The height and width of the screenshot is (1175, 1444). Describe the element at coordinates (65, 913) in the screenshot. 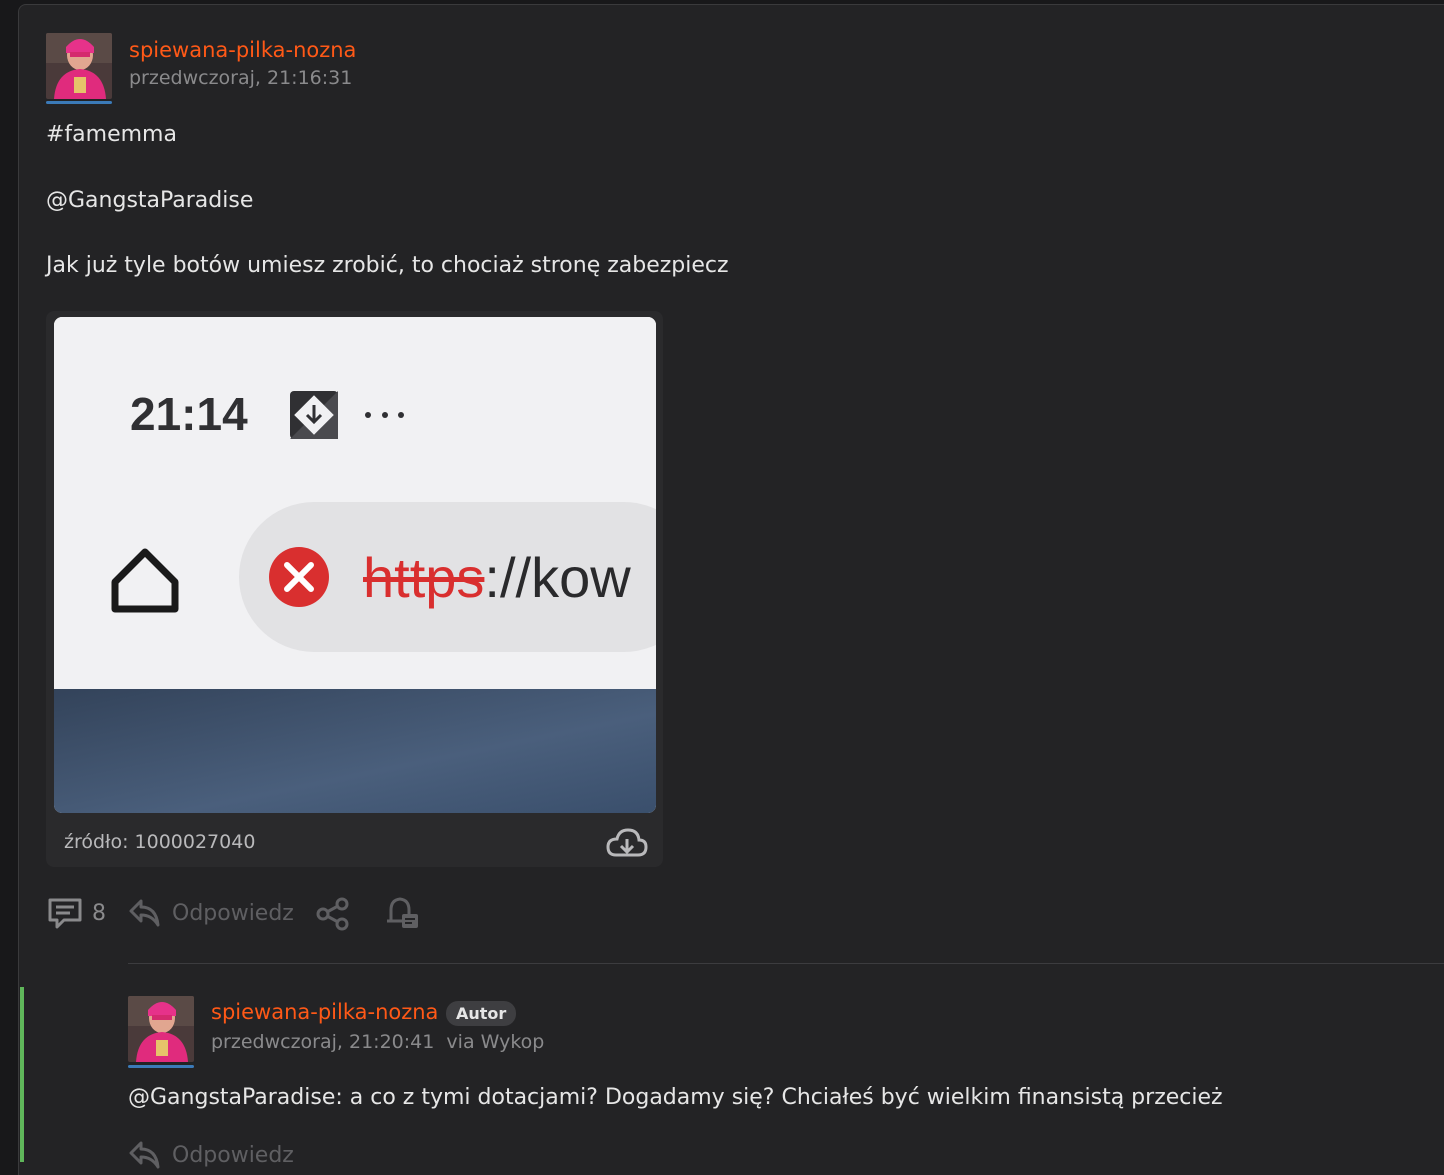

I see `comments-icon` at that location.